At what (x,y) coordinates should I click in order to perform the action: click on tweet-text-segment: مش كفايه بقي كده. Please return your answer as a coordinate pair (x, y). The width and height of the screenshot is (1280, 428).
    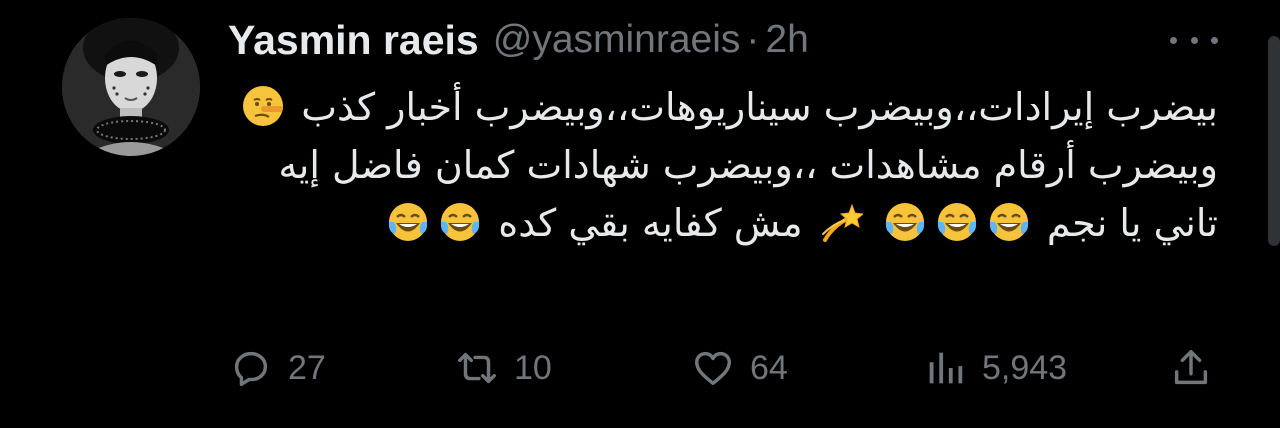
    Looking at the image, I should click on (650, 223).